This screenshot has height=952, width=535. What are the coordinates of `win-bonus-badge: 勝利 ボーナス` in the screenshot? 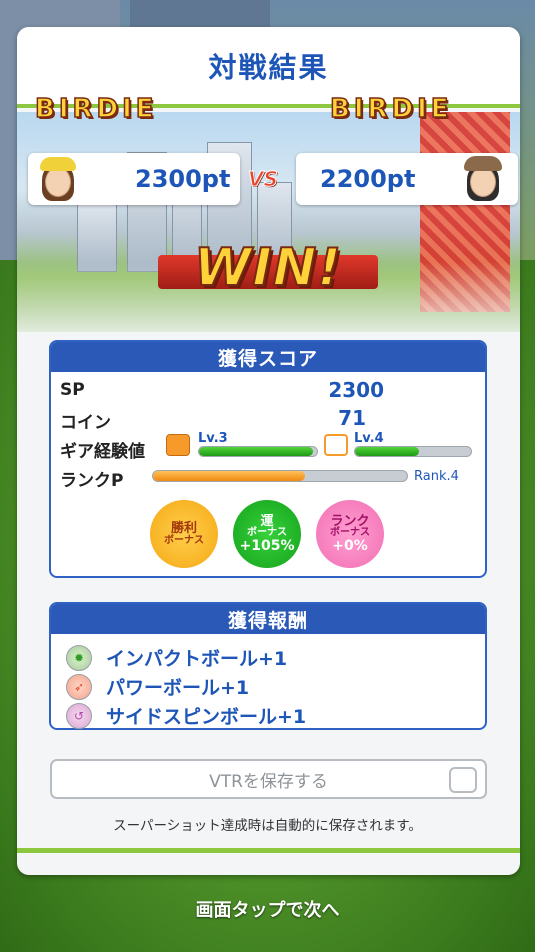 It's located at (184, 534).